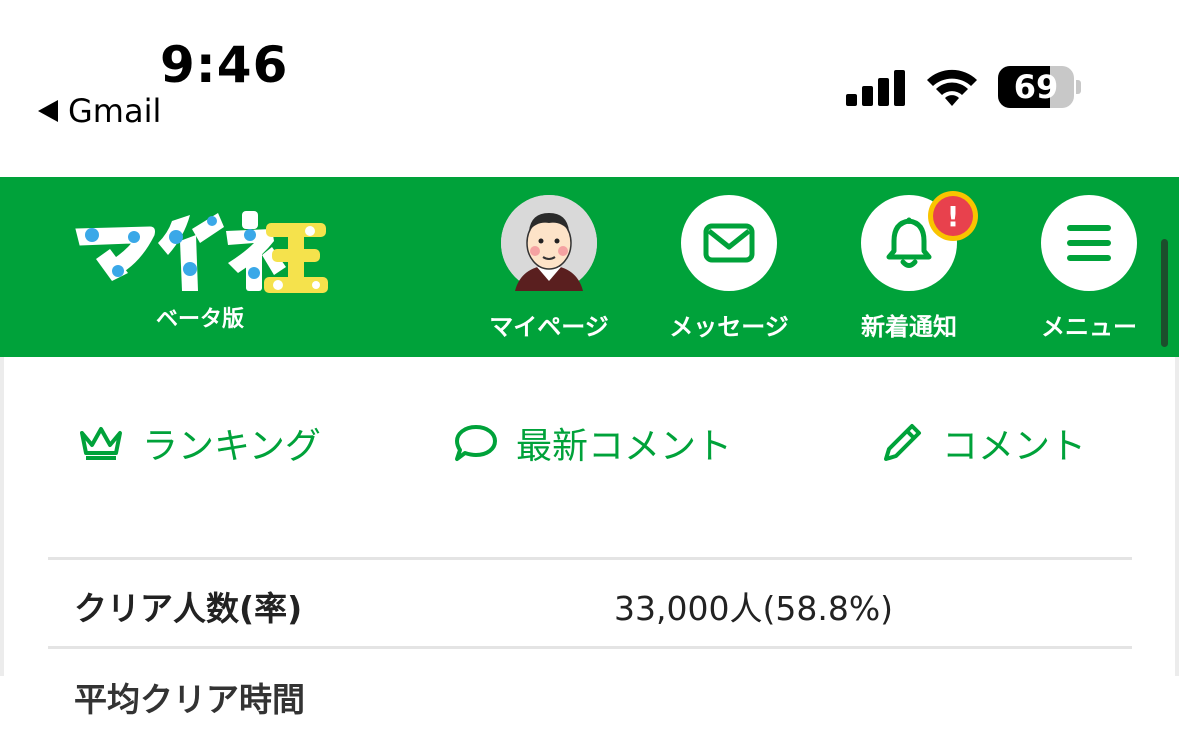 This screenshot has width=1179, height=735. Describe the element at coordinates (624, 446) in the screenshot. I see `tab-latest-comments-label: 最新コメント` at that location.